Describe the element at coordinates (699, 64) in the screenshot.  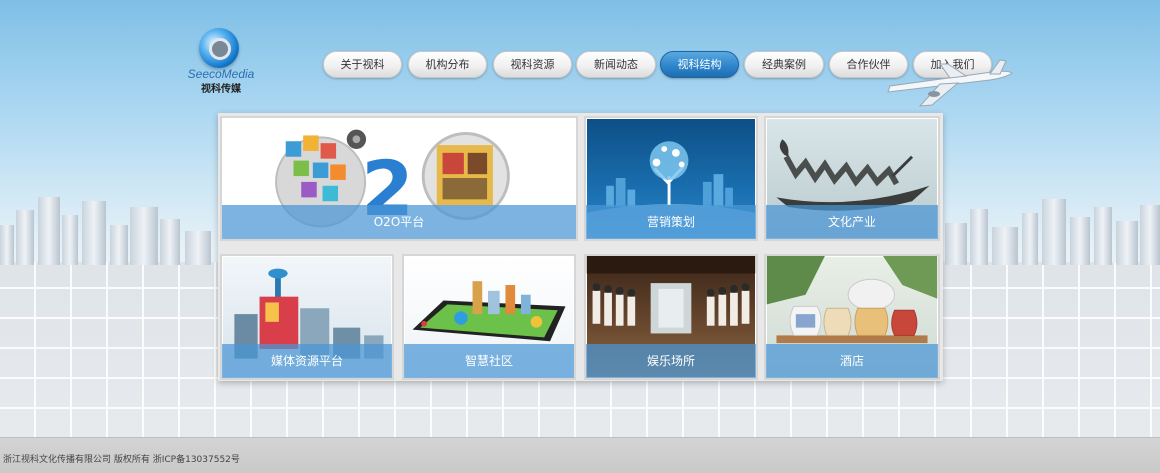
I see `nav-item-structure: 视科结构` at that location.